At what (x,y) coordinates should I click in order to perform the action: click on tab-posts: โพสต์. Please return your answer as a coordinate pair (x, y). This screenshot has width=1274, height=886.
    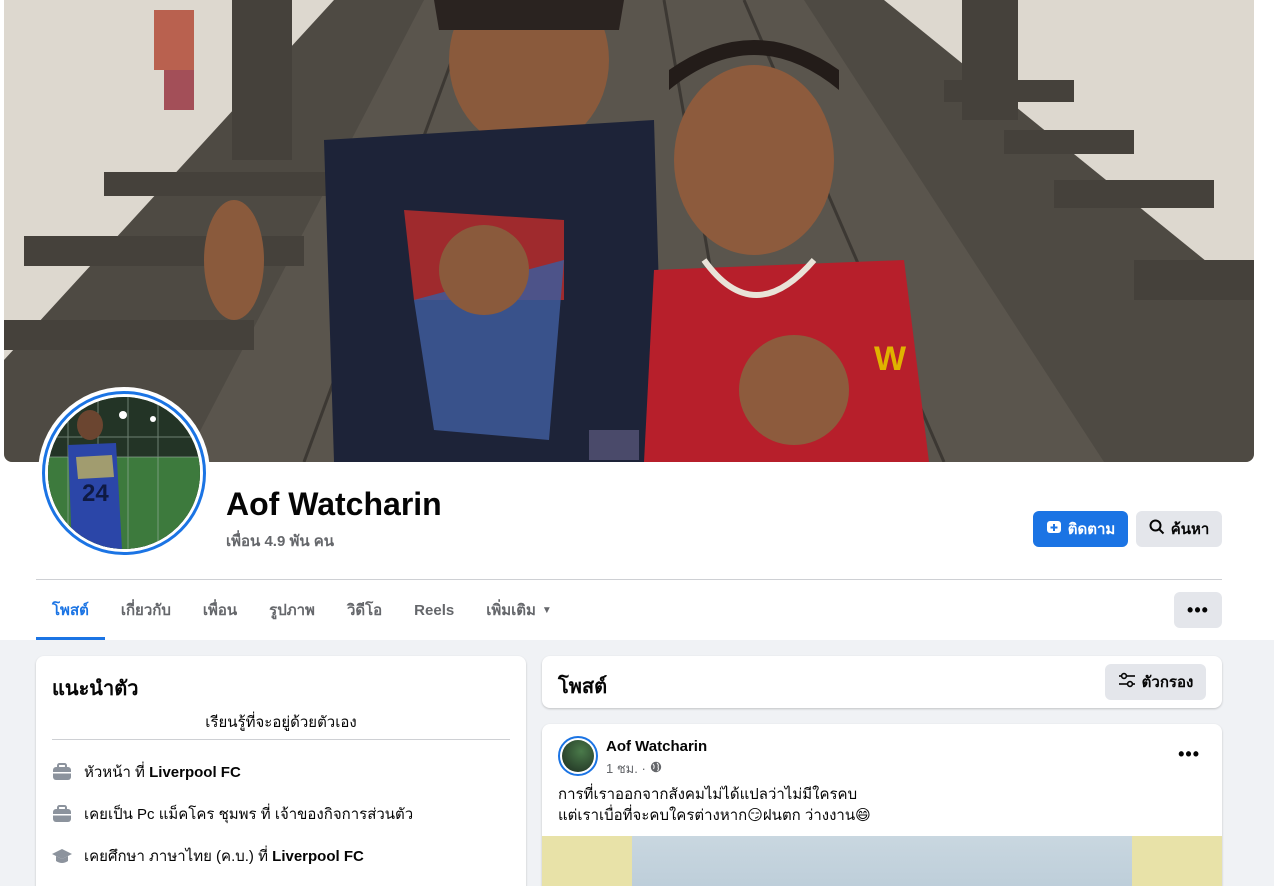
    Looking at the image, I should click on (70, 610).